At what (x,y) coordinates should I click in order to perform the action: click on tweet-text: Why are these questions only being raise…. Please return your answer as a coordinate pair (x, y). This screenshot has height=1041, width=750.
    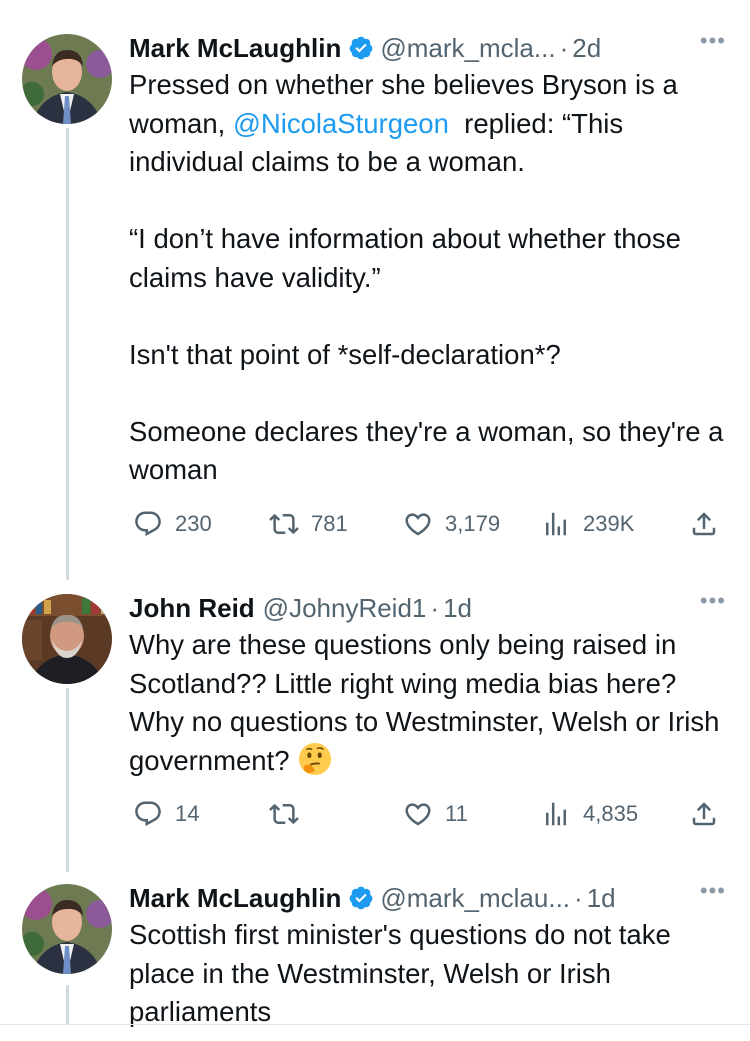
    Looking at the image, I should click on (429, 703).